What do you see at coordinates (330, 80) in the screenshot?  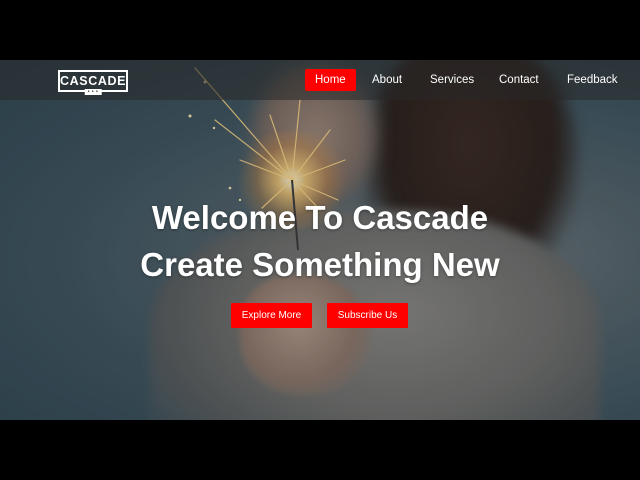 I see `nav-home: Home` at bounding box center [330, 80].